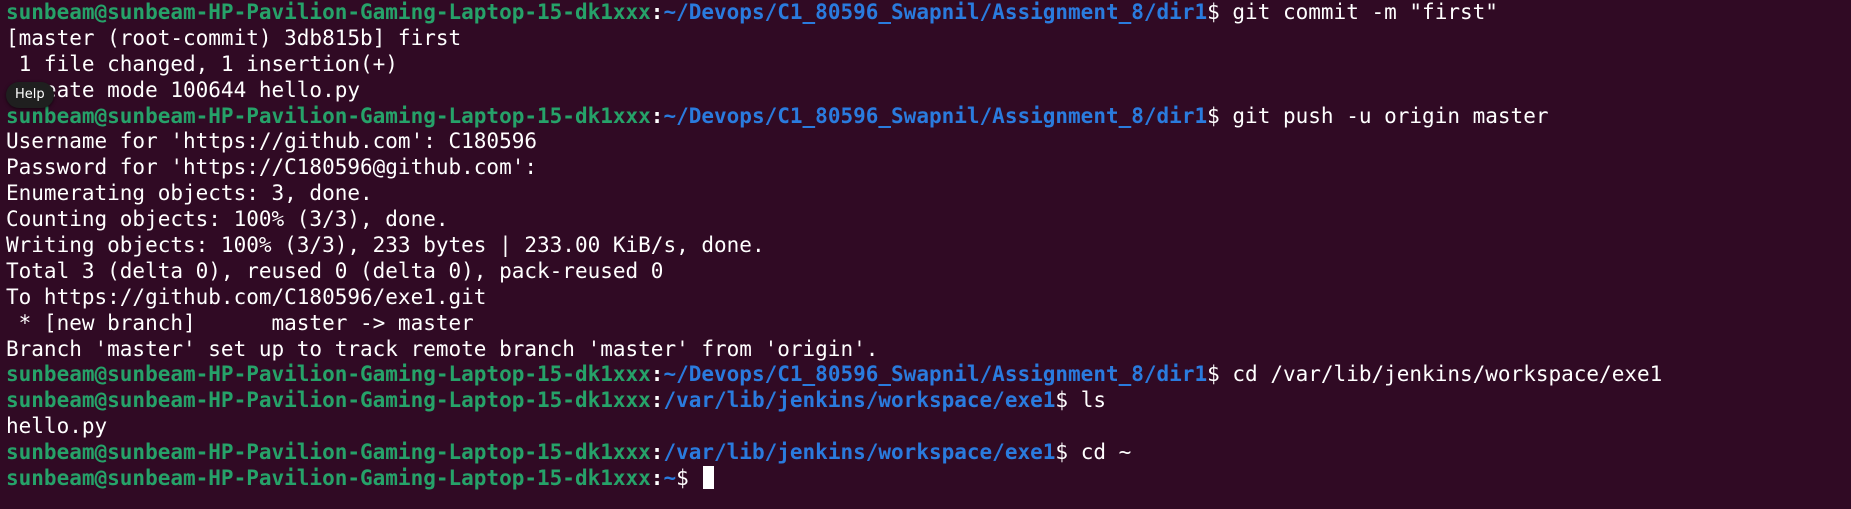 This screenshot has width=1851, height=509. I want to click on output-line: create mode 100644 hello.py, so click(183, 89).